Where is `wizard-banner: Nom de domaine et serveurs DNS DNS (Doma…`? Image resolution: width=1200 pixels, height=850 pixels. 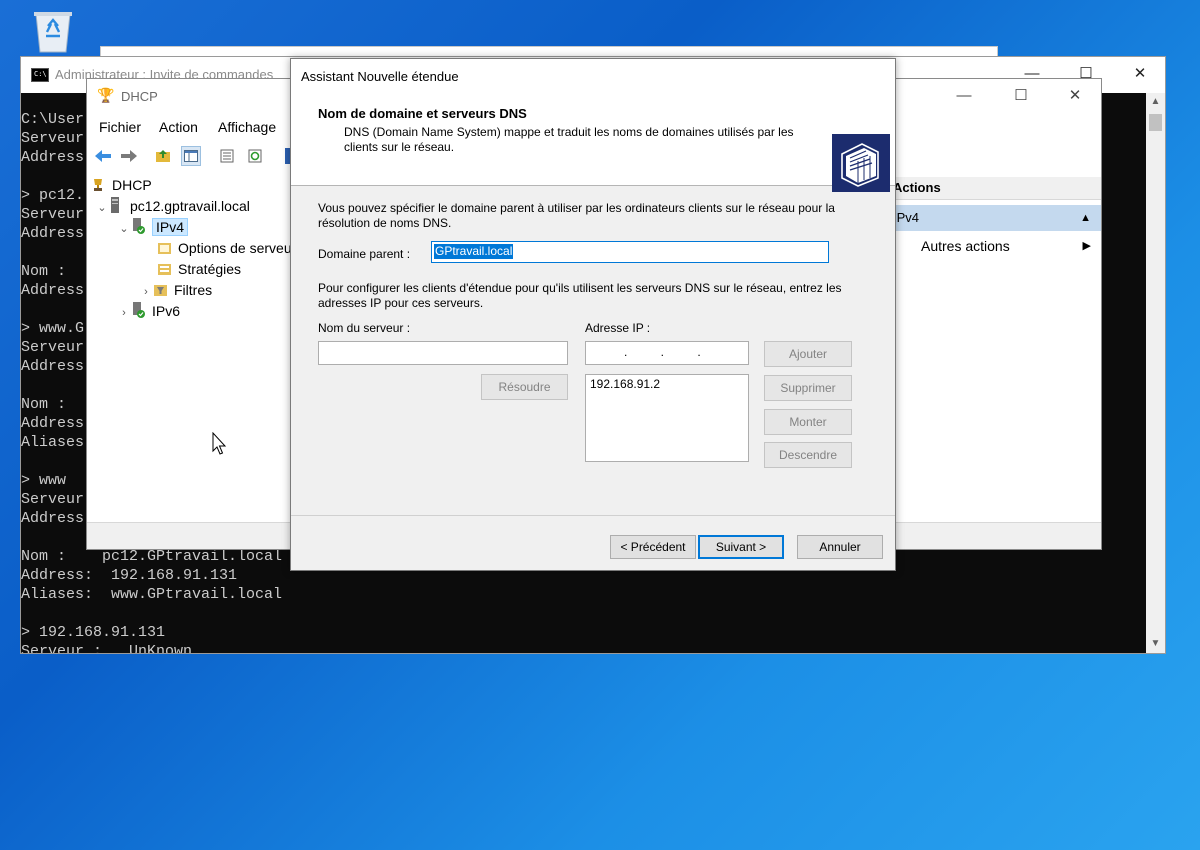
wizard-banner: Nom de domaine et serveurs DNS DNS (Doma… is located at coordinates (593, 142).